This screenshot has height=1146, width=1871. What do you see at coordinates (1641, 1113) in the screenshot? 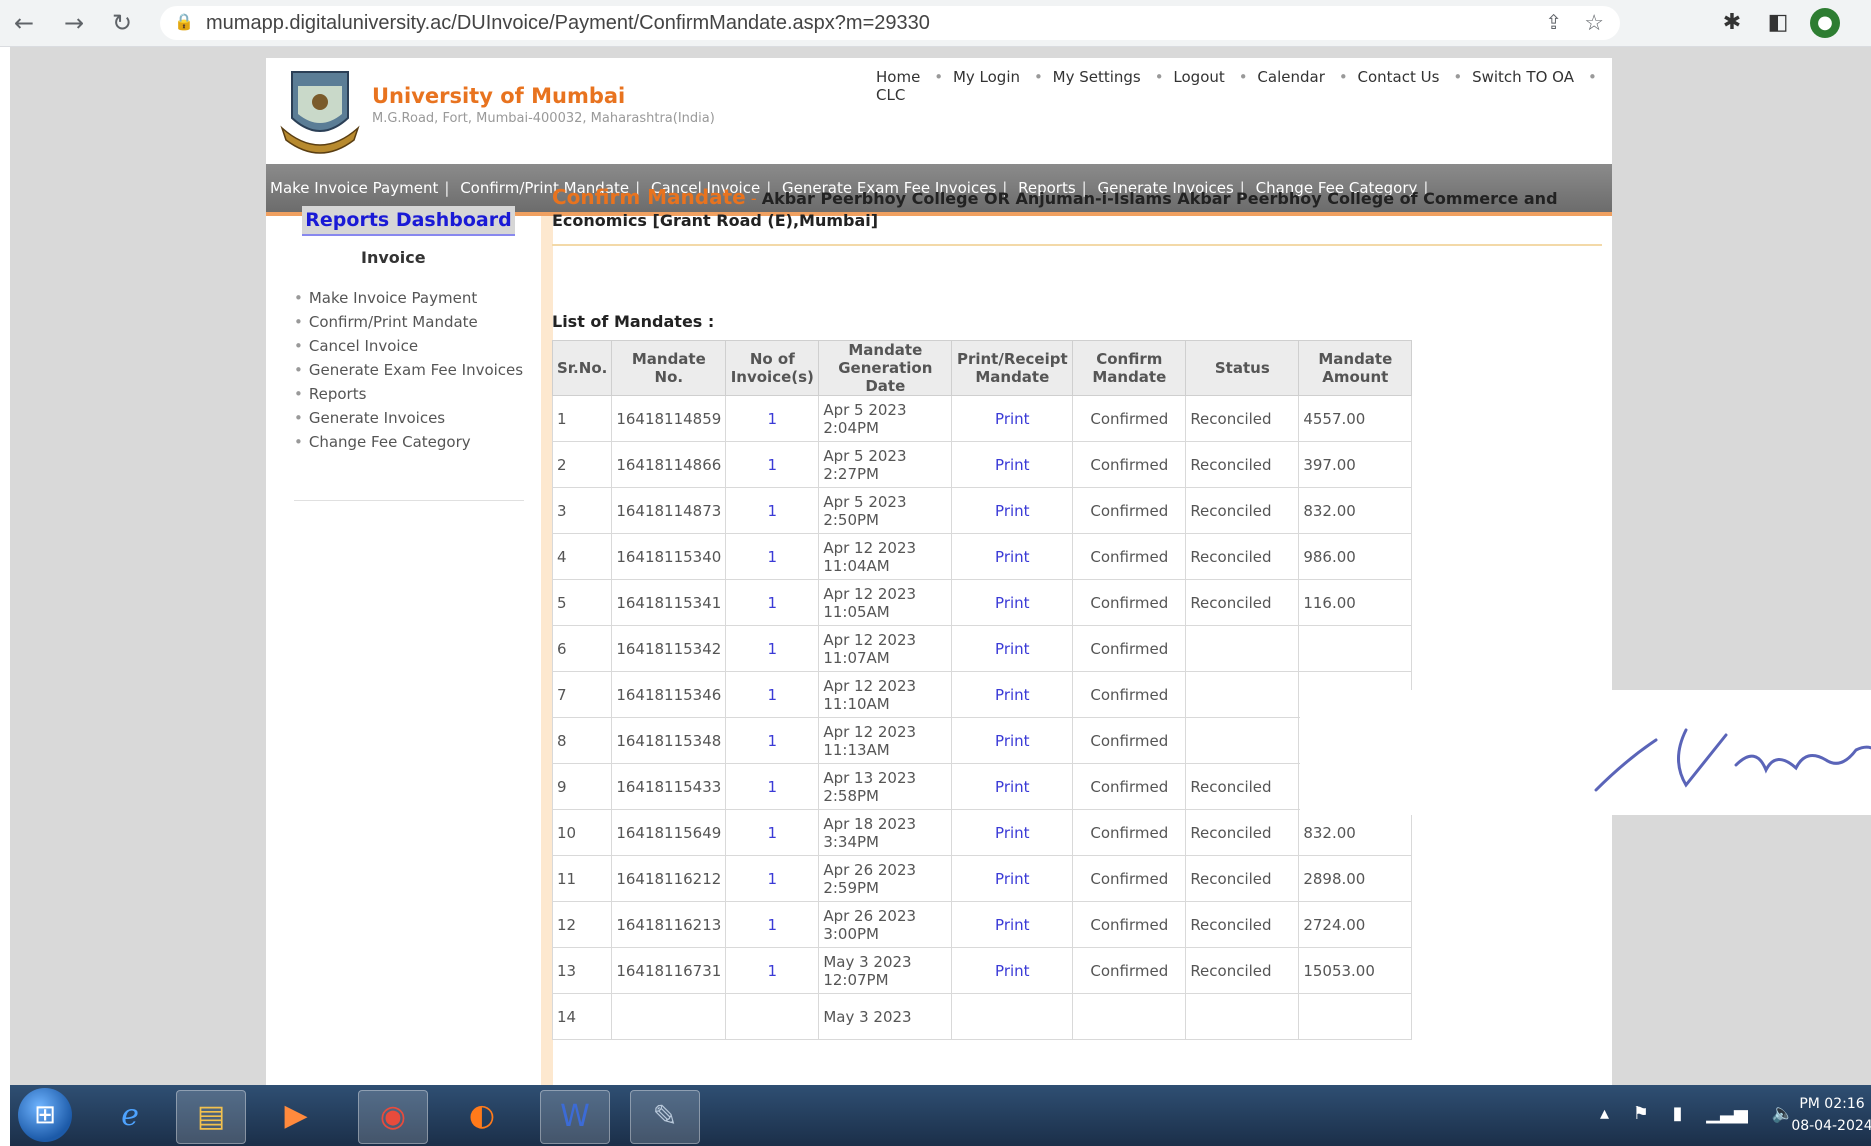
I see `flag-icon: ⚑` at bounding box center [1641, 1113].